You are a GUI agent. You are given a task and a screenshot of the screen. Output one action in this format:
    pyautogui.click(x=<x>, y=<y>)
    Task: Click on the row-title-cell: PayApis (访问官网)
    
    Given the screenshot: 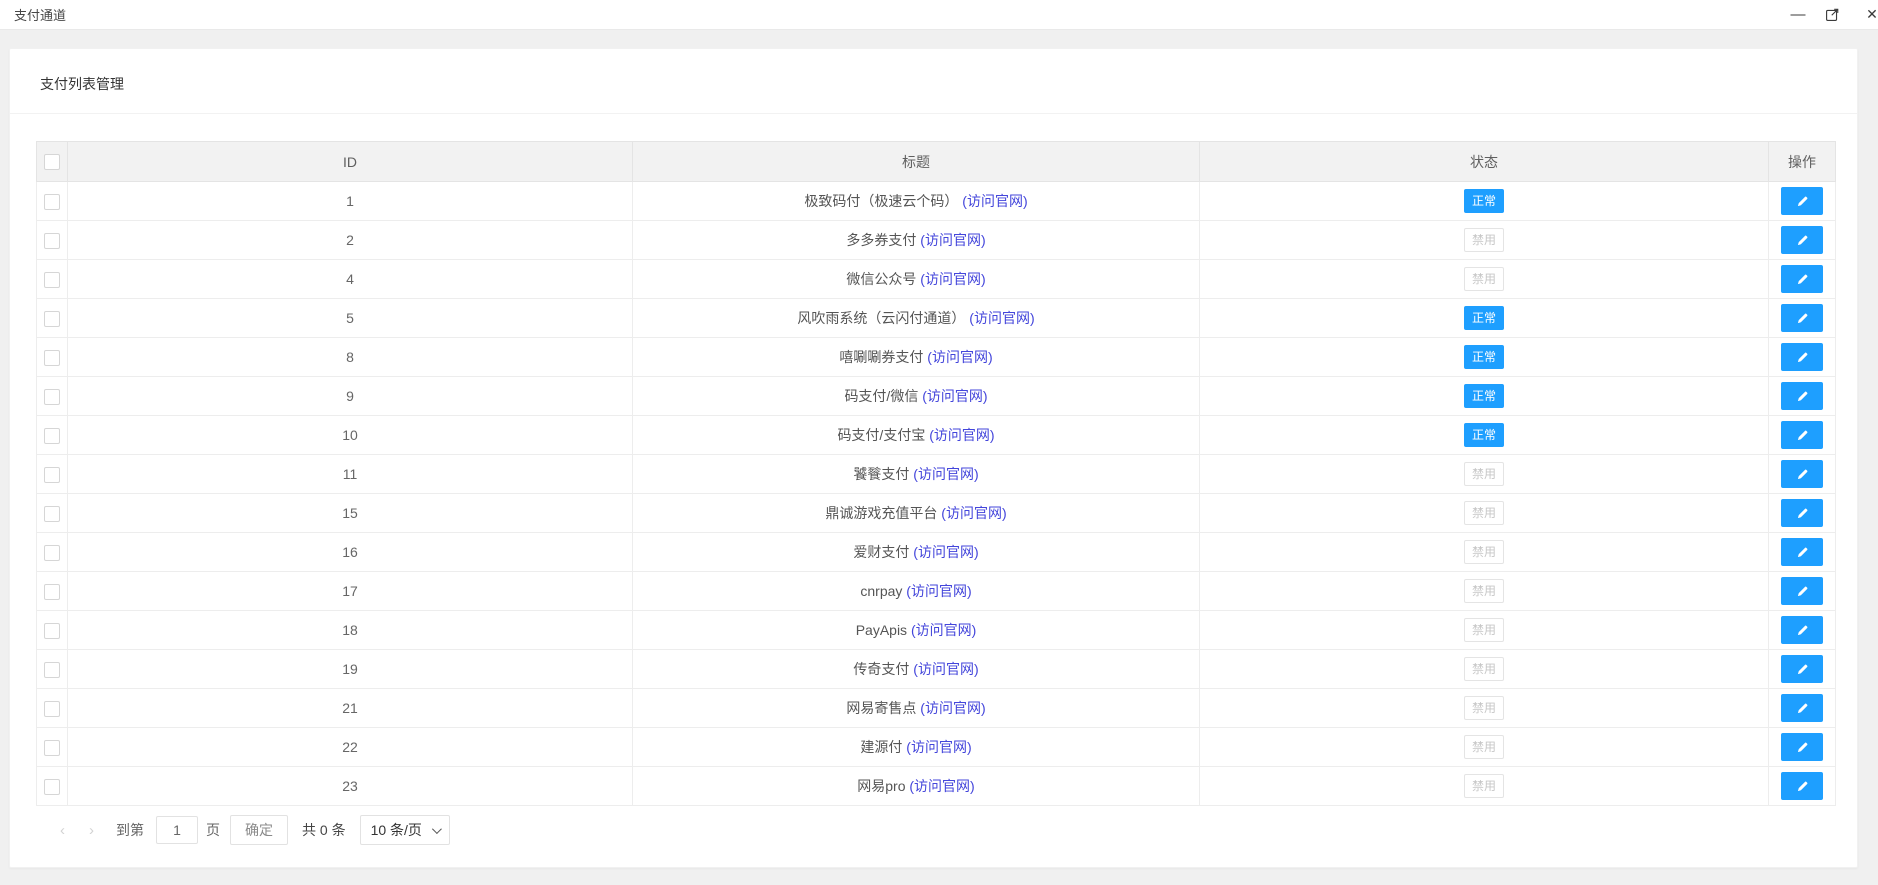 What is the action you would take?
    pyautogui.click(x=916, y=630)
    